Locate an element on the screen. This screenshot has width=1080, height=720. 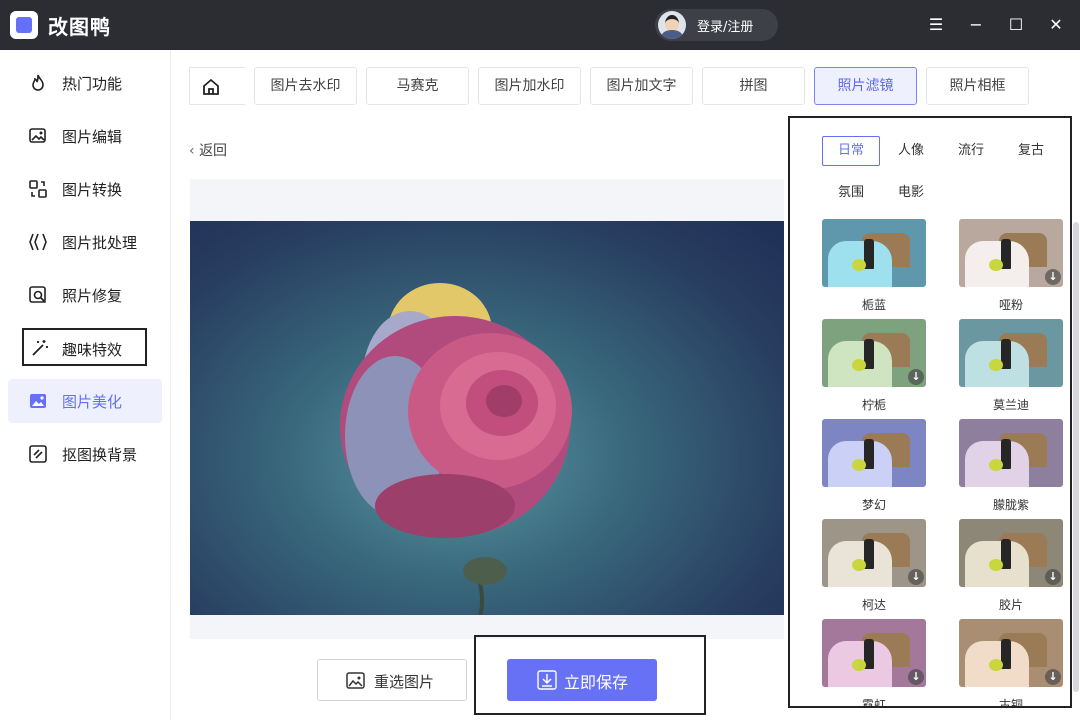
sidebar-item-repair: 照片修复 is located at coordinates (85, 295).